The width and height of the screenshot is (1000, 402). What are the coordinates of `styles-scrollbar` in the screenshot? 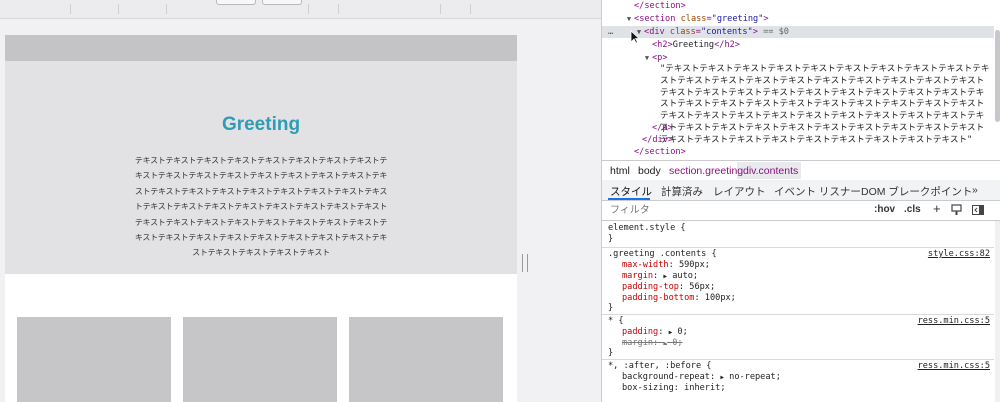 It's located at (997, 311).